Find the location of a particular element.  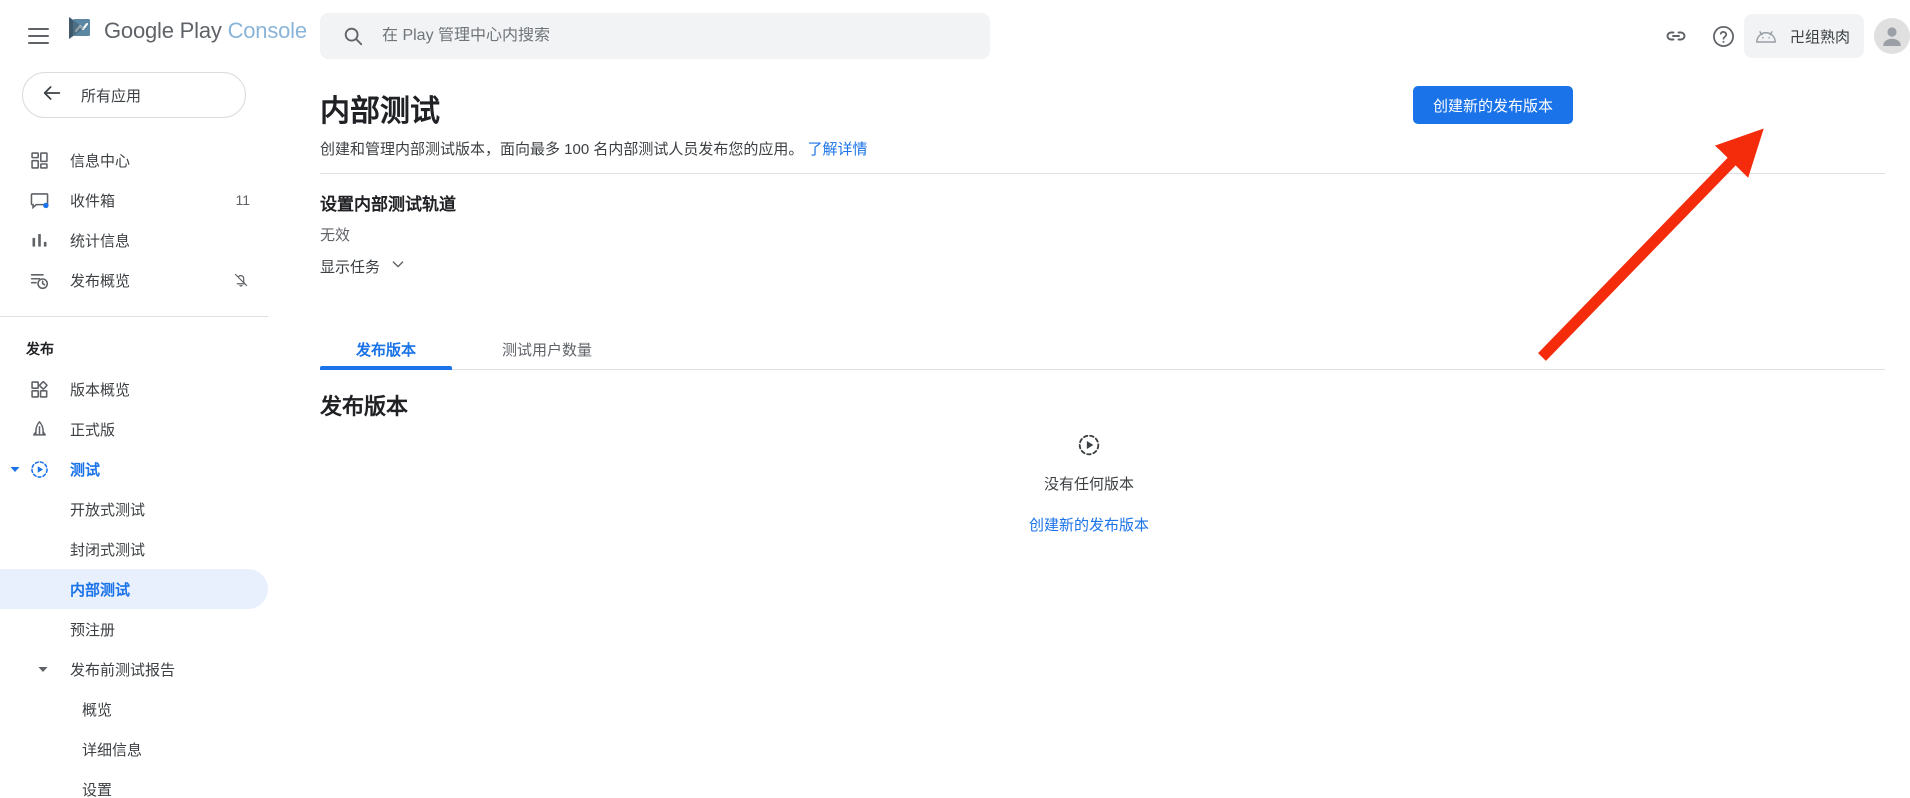

empty-state-panel: 没有任何版本 创建新的发布版本 is located at coordinates (1089, 483).